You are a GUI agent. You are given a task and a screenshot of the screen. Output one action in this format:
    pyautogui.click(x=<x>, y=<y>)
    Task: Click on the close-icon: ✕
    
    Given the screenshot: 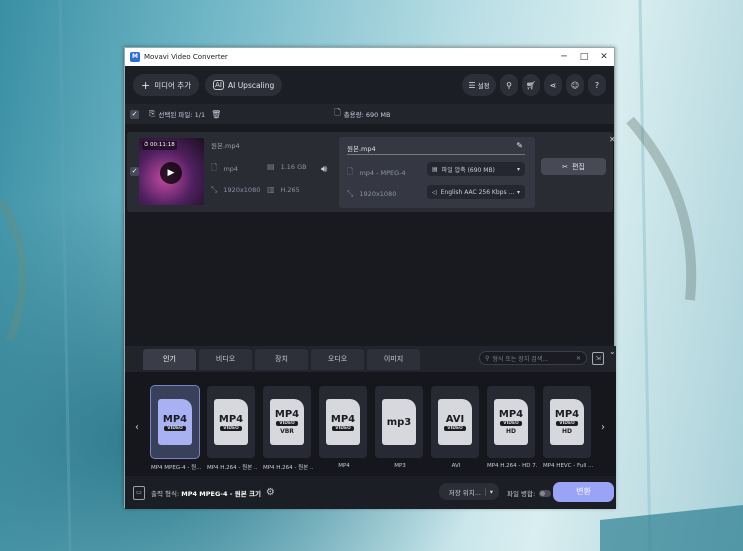 What is the action you would take?
    pyautogui.click(x=604, y=57)
    